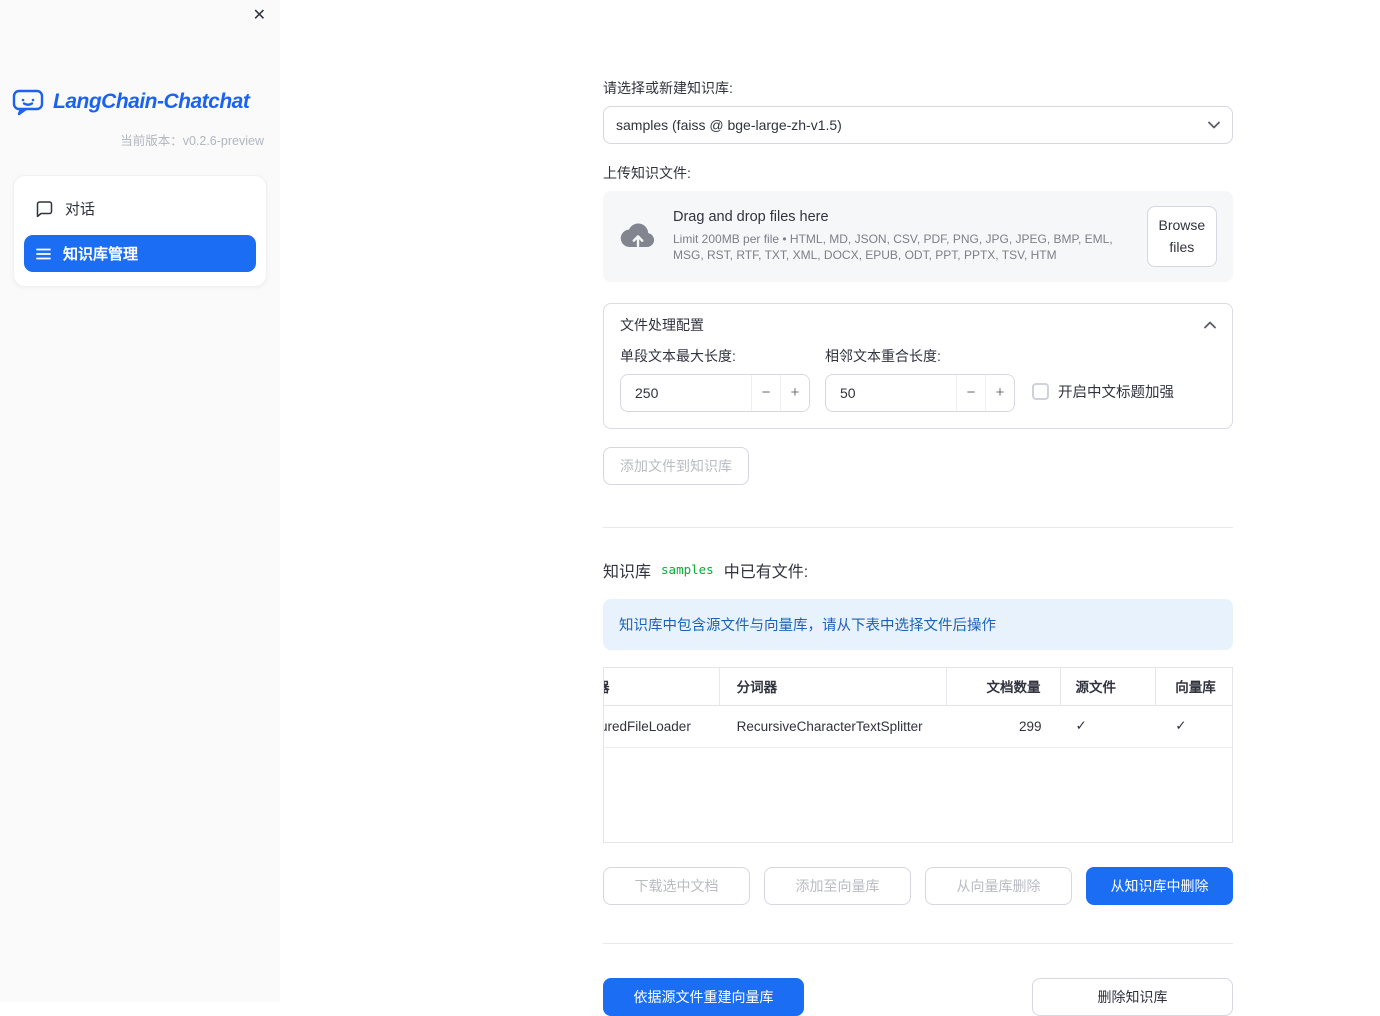 Image resolution: width=1380 pixels, height=1016 pixels. What do you see at coordinates (80, 209) in the screenshot?
I see `sidebar-item-label: 对话` at bounding box center [80, 209].